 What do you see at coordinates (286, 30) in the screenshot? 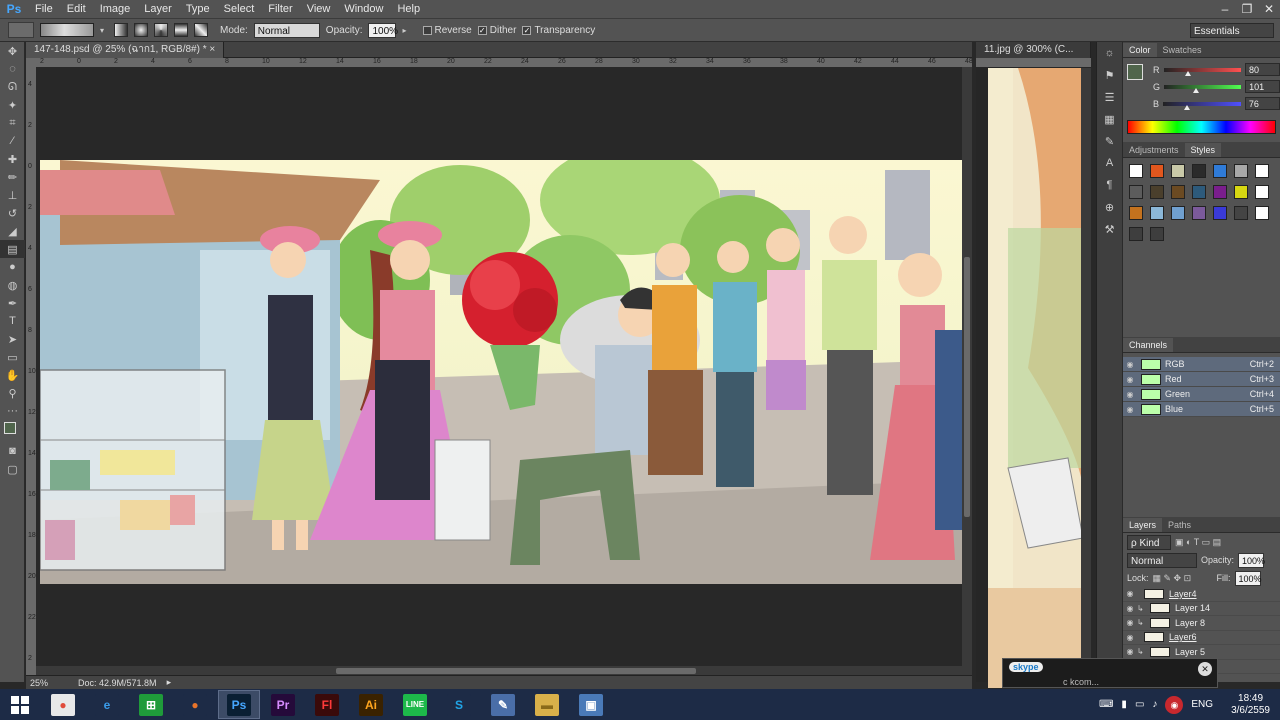
I see `mode-select: Normal` at bounding box center [286, 30].